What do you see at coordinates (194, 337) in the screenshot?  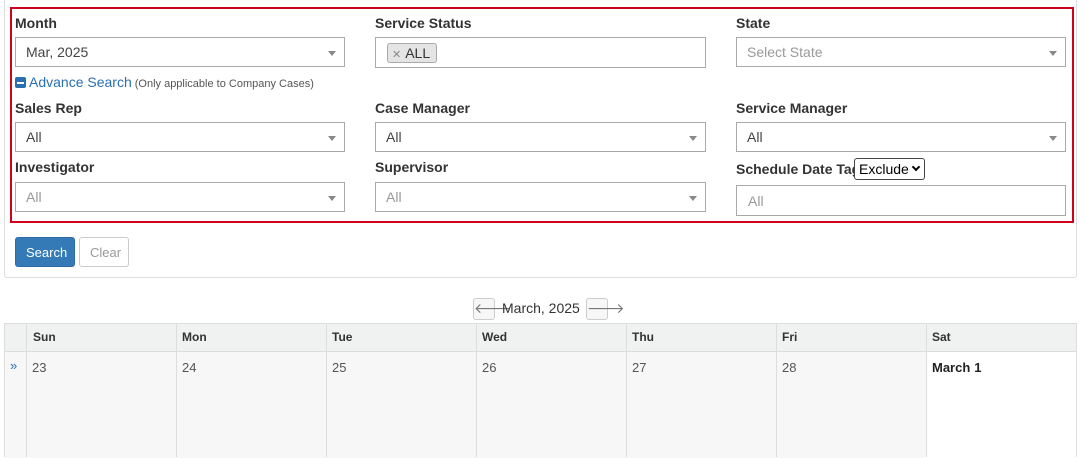 I see `header-mon: Mon` at bounding box center [194, 337].